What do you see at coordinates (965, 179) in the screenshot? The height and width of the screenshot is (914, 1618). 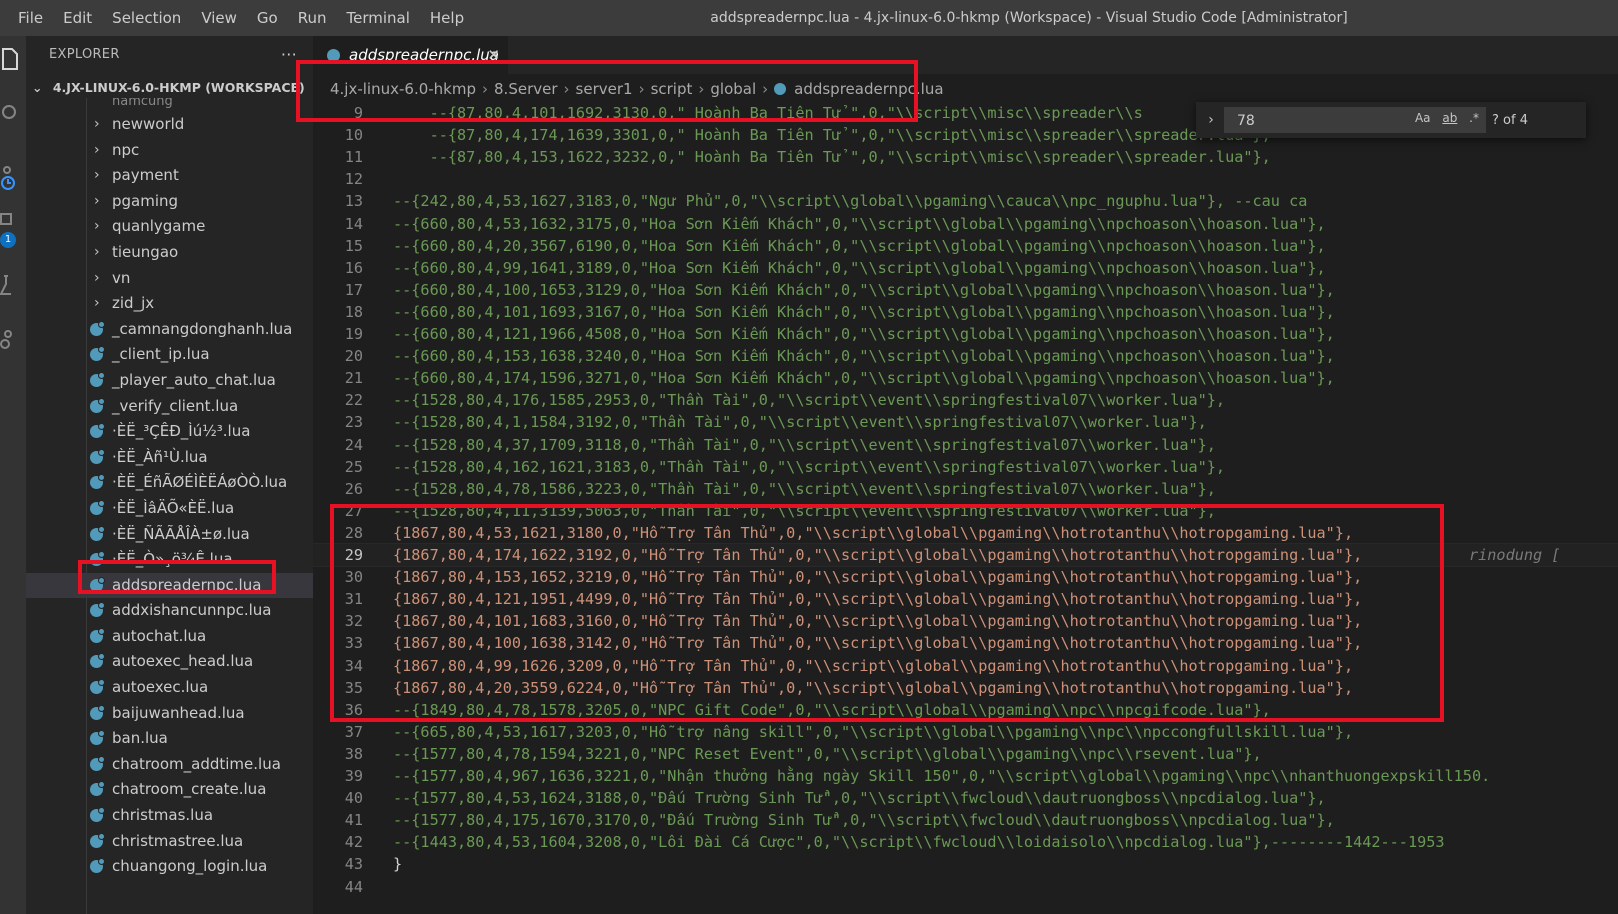 I see `code-line: 12` at bounding box center [965, 179].